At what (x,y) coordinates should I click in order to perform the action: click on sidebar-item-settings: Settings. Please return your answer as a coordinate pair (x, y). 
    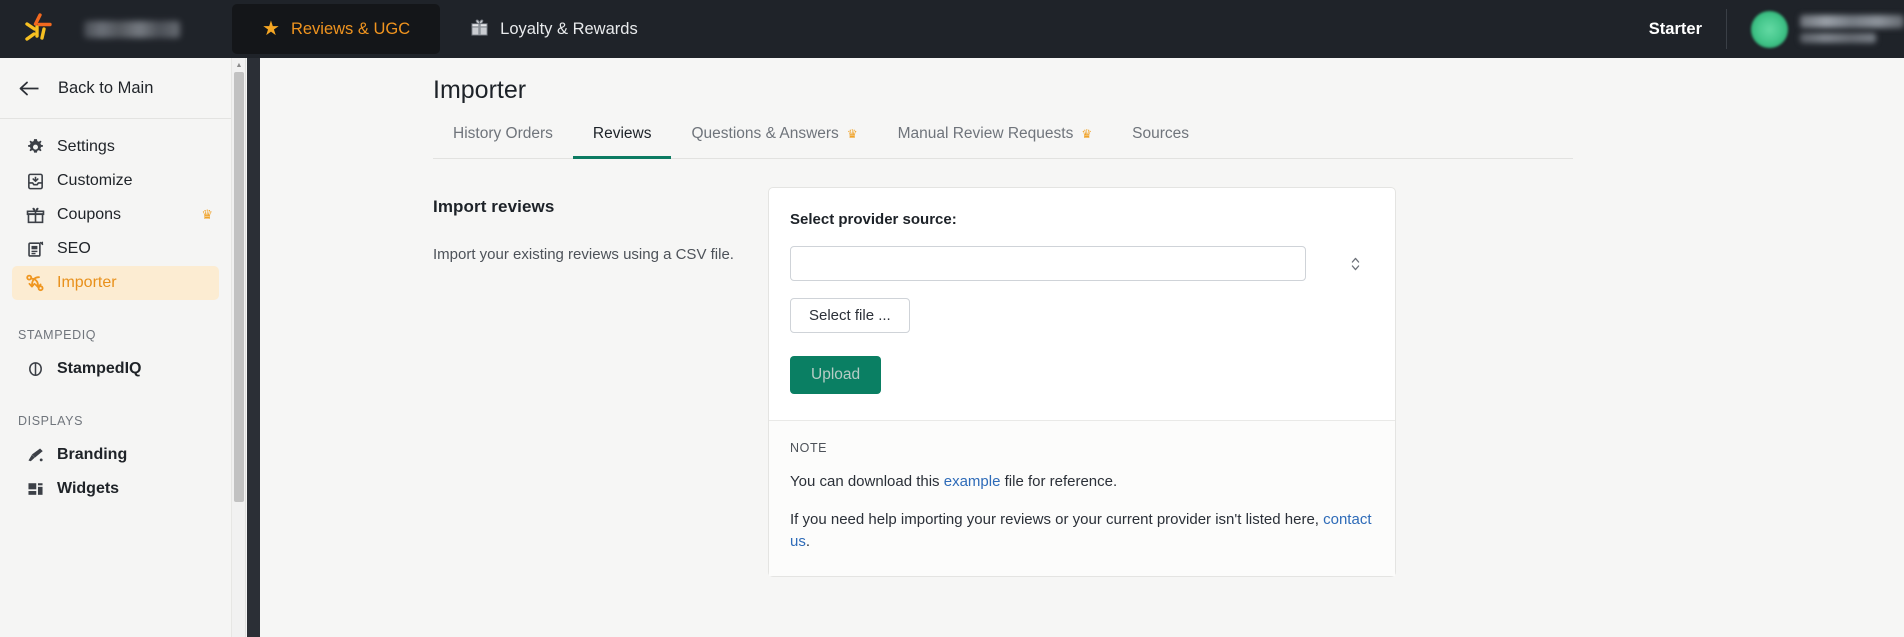
    Looking at the image, I should click on (115, 147).